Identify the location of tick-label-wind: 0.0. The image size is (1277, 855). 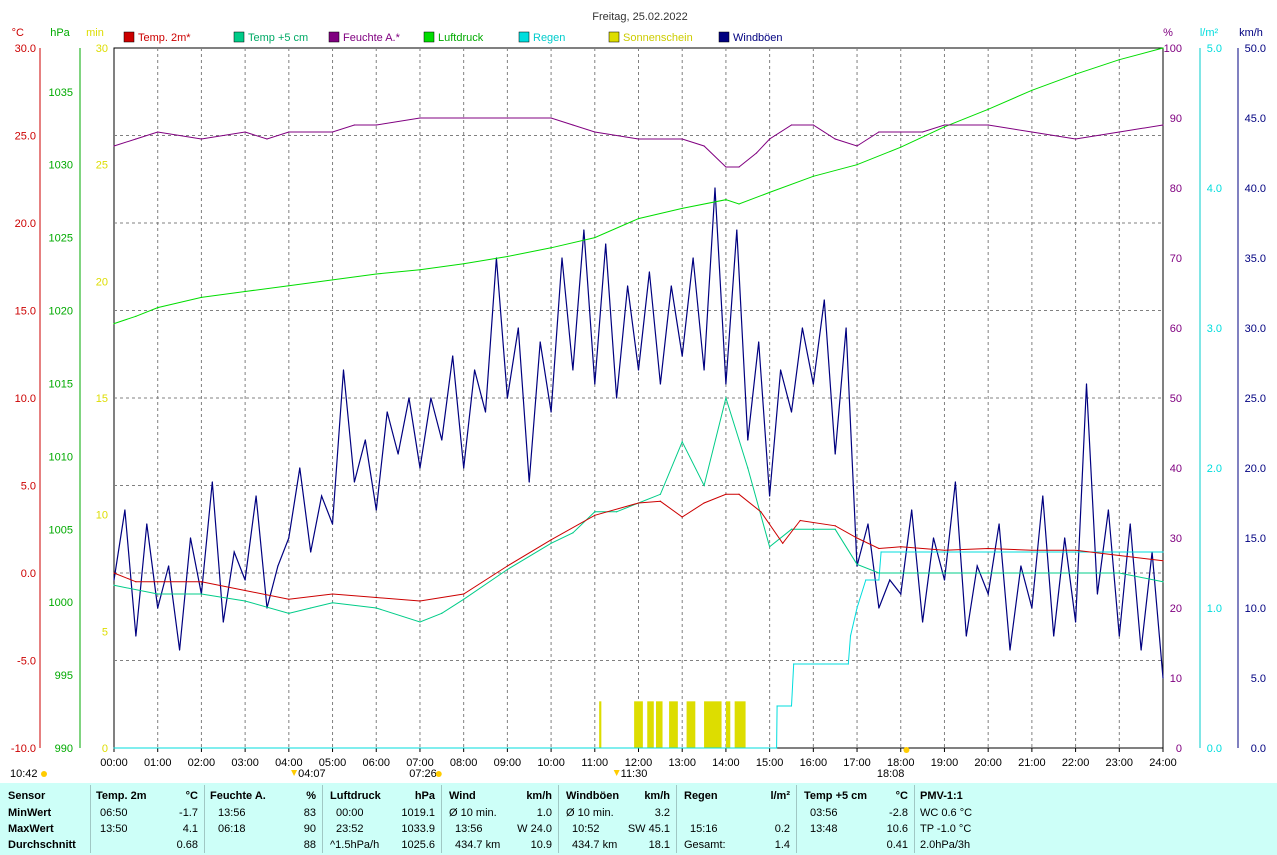
(1258, 749).